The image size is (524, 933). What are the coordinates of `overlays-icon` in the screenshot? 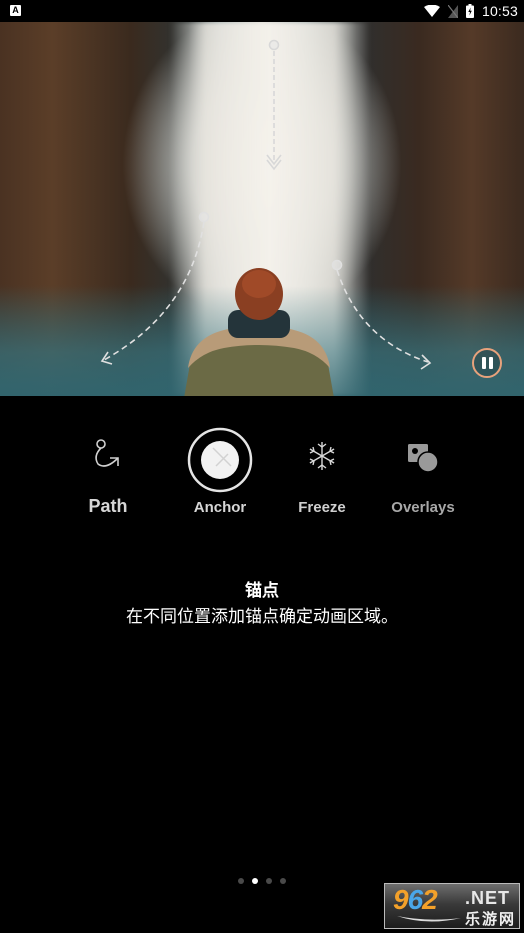 It's located at (423, 458).